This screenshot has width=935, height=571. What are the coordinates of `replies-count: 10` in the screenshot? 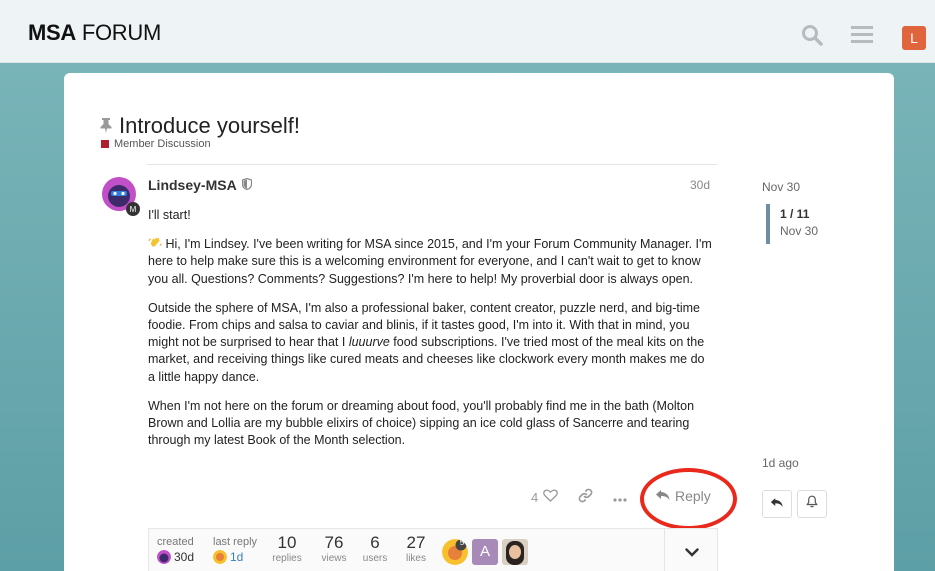 It's located at (287, 542).